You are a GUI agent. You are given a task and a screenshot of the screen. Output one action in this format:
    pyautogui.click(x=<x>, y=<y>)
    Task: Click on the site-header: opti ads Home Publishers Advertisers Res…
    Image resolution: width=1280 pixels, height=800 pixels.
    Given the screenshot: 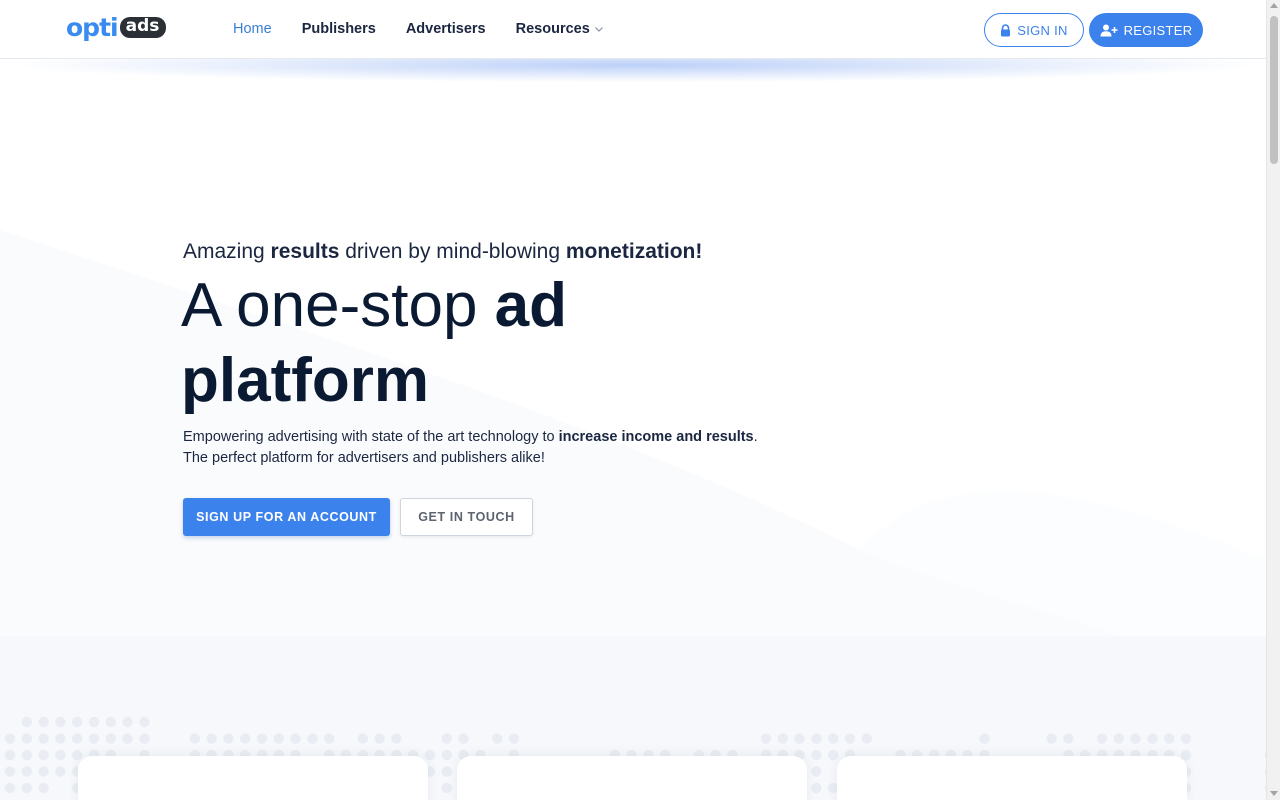 What is the action you would take?
    pyautogui.click(x=633, y=29)
    